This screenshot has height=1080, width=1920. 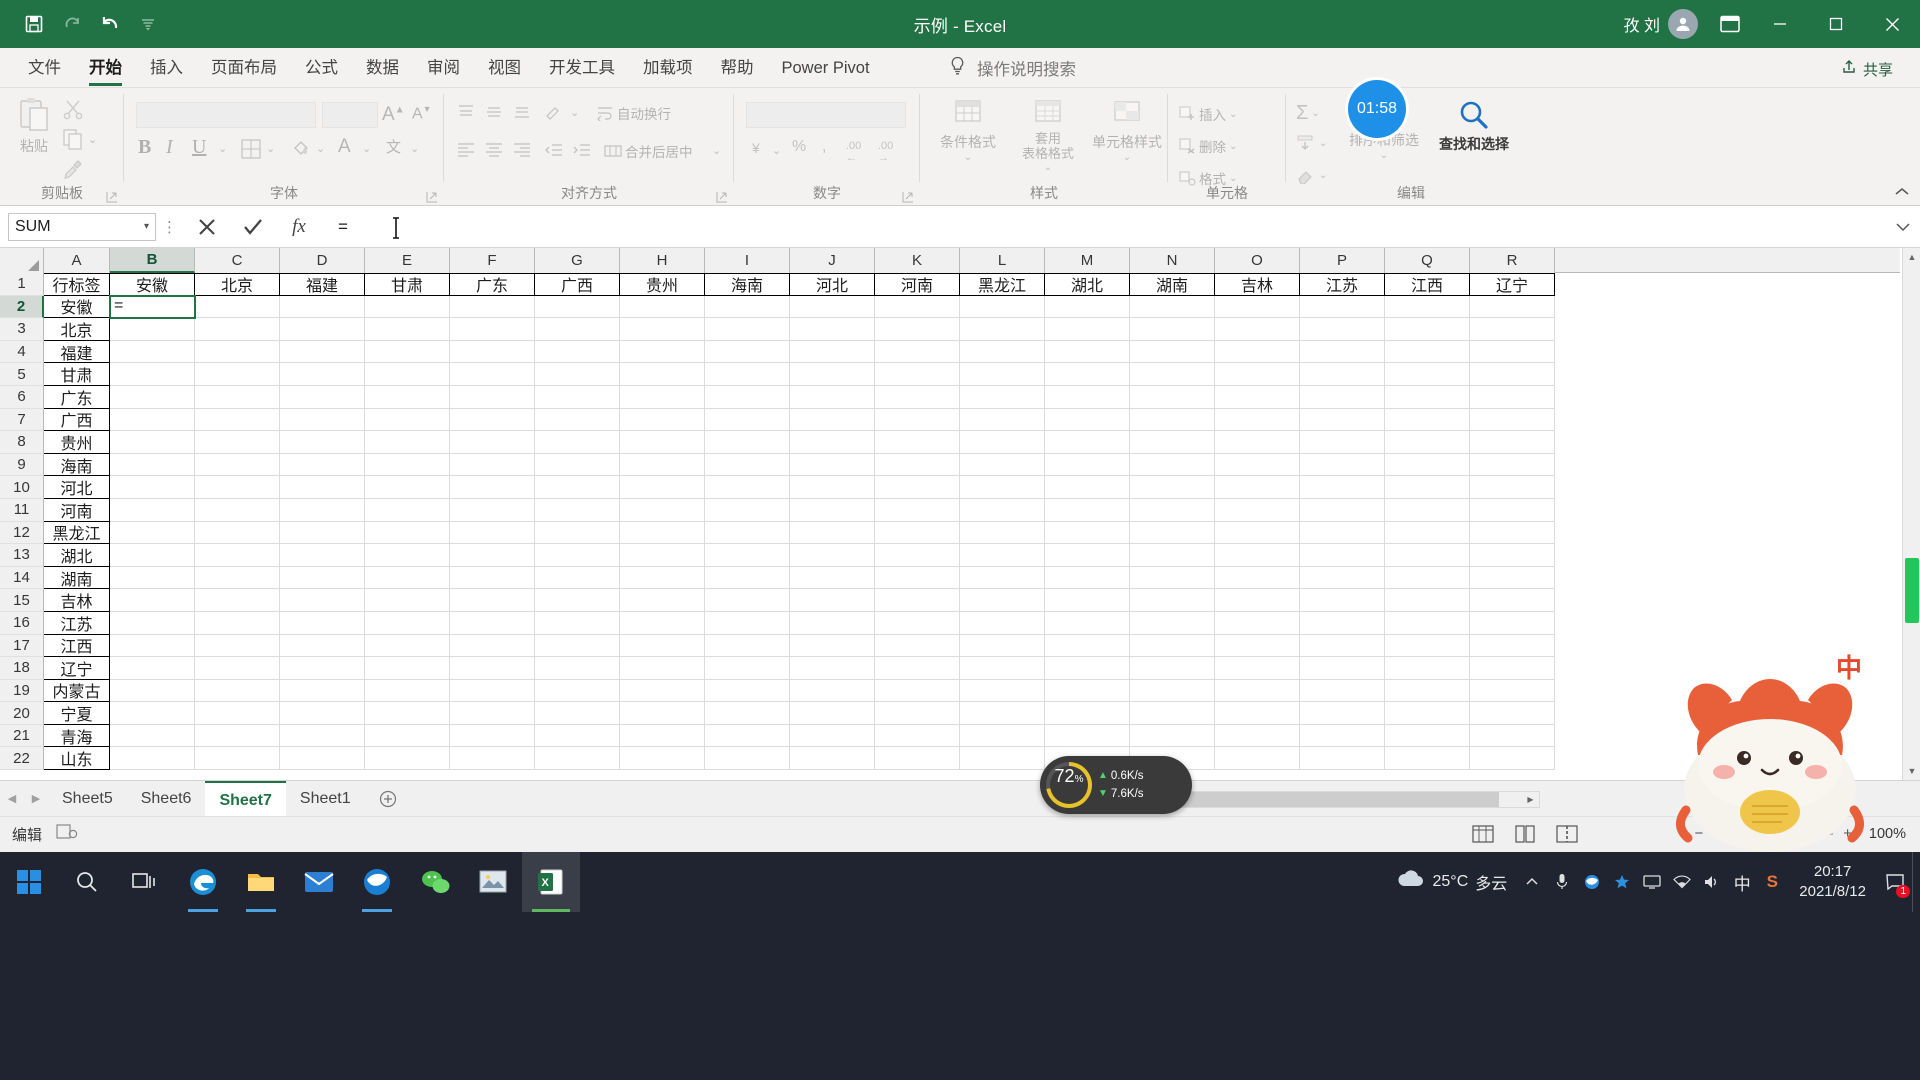 I want to click on scroll-down-icon: ▼, so click(x=1911, y=771).